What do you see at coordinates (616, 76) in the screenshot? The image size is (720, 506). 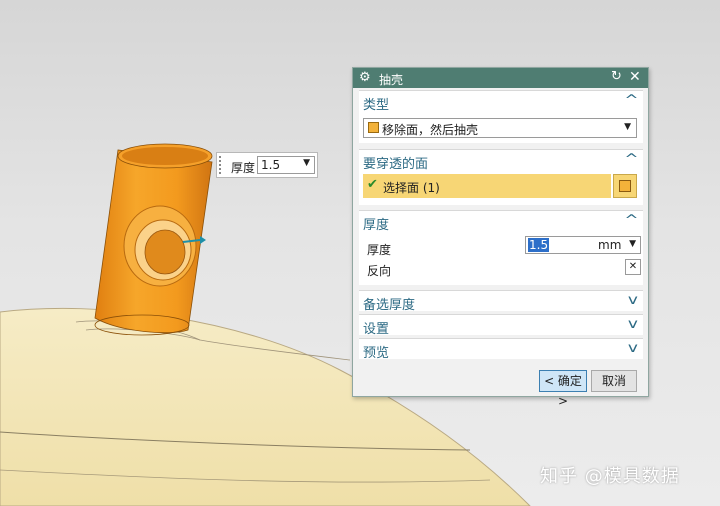 I see `reset-icon: ↻` at bounding box center [616, 76].